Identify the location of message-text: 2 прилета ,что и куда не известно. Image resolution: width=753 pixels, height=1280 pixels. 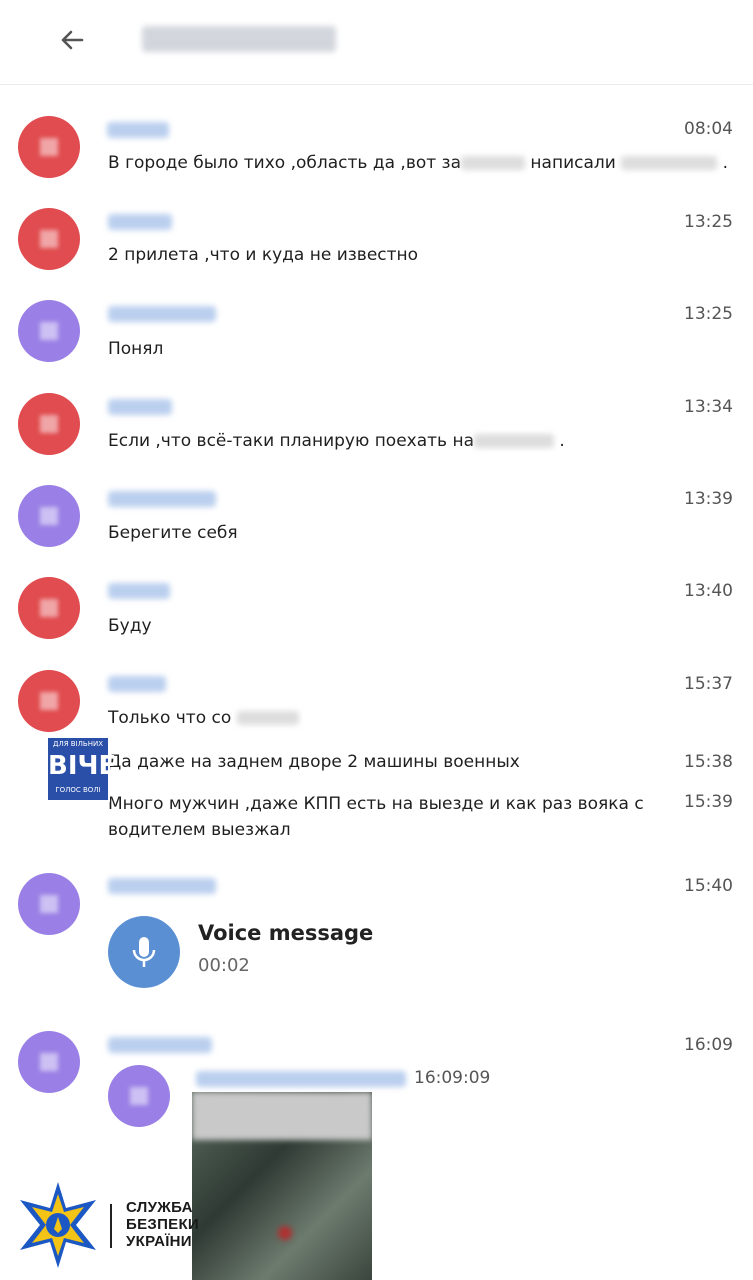
(263, 255).